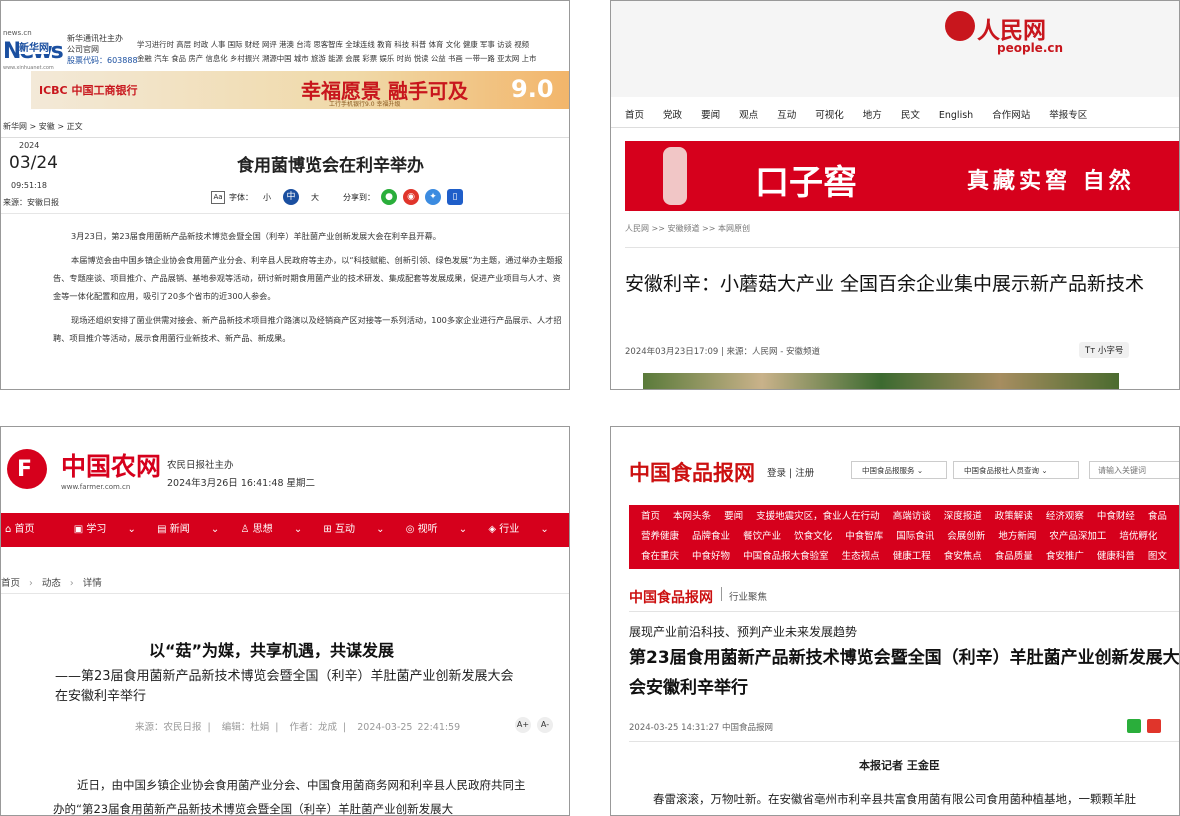 This screenshot has width=1180, height=816. Describe the element at coordinates (912, 557) in the screenshot. I see `nav-item: 健康工程` at that location.